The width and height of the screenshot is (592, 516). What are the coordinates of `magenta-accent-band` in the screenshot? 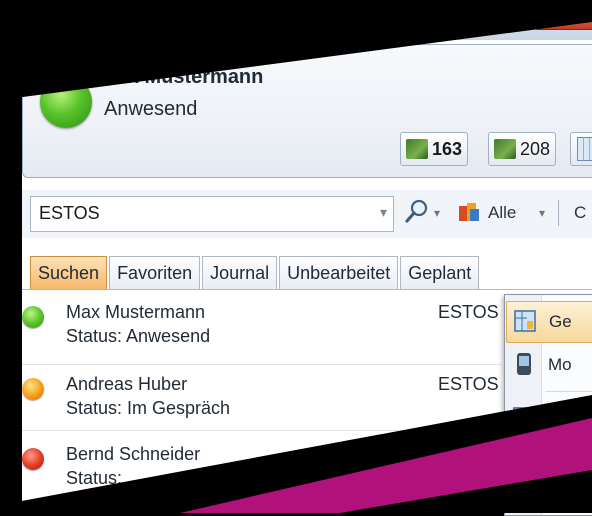 It's located at (386, 465).